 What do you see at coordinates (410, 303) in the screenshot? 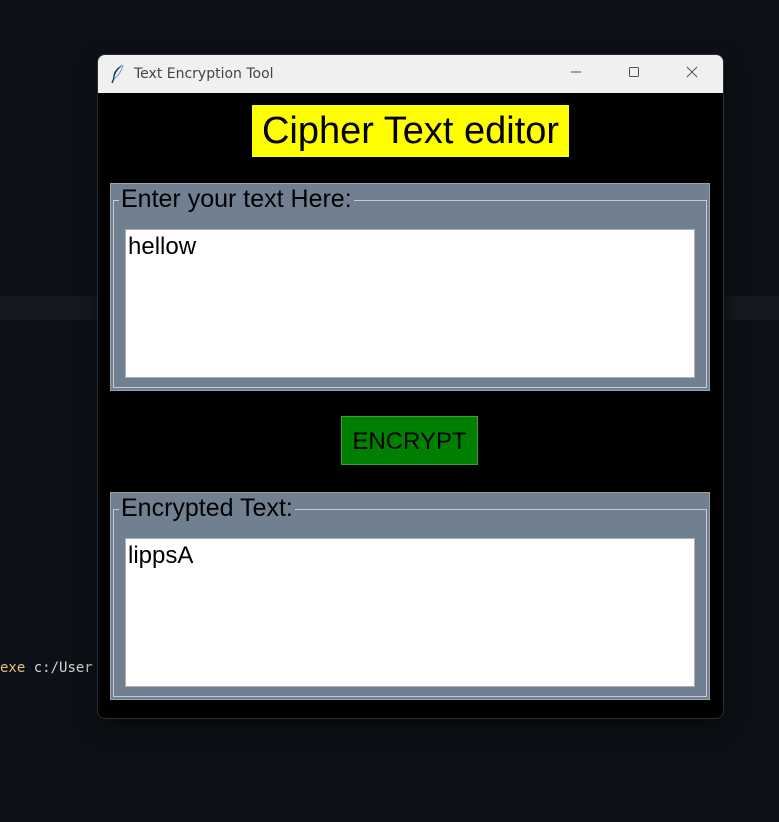
I see `input-textarea: hellow` at bounding box center [410, 303].